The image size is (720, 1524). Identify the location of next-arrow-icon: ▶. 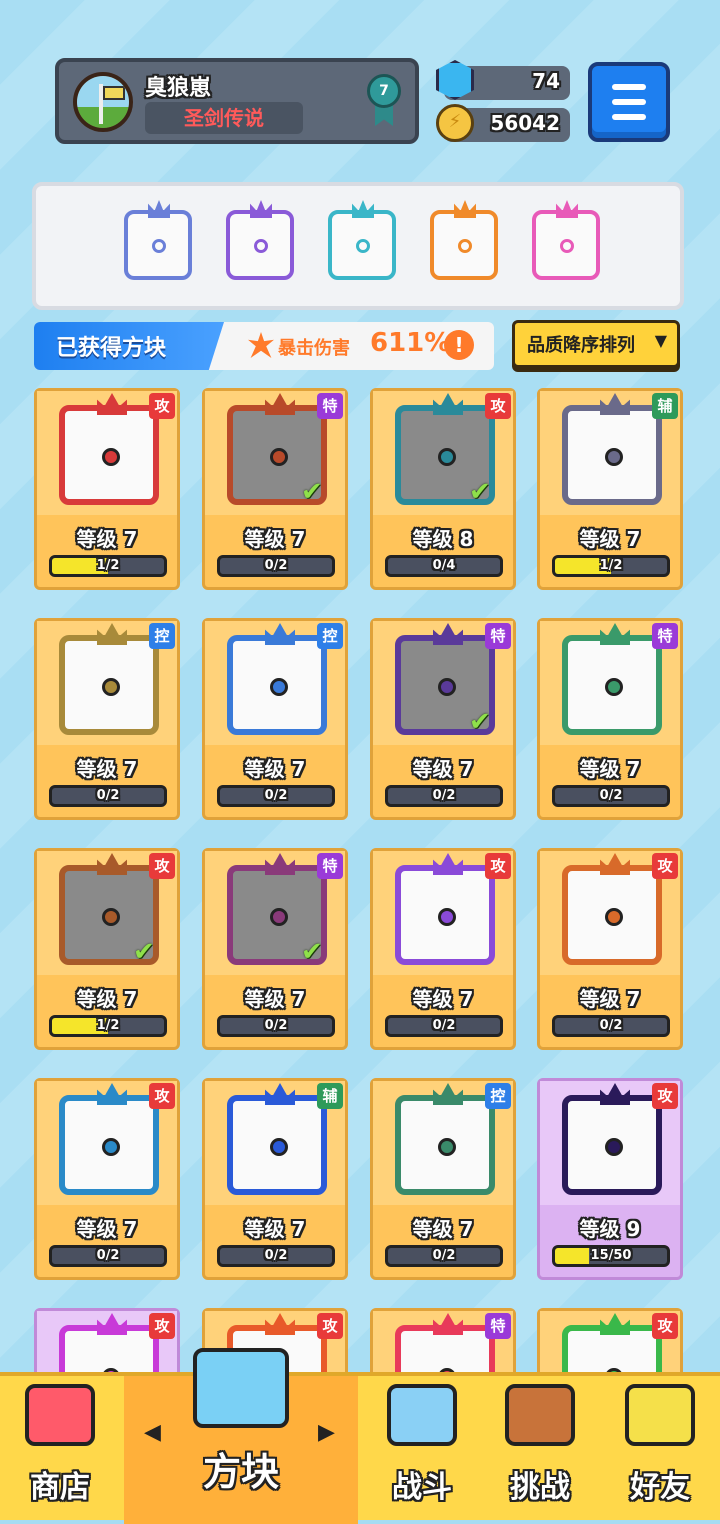
(326, 1432).